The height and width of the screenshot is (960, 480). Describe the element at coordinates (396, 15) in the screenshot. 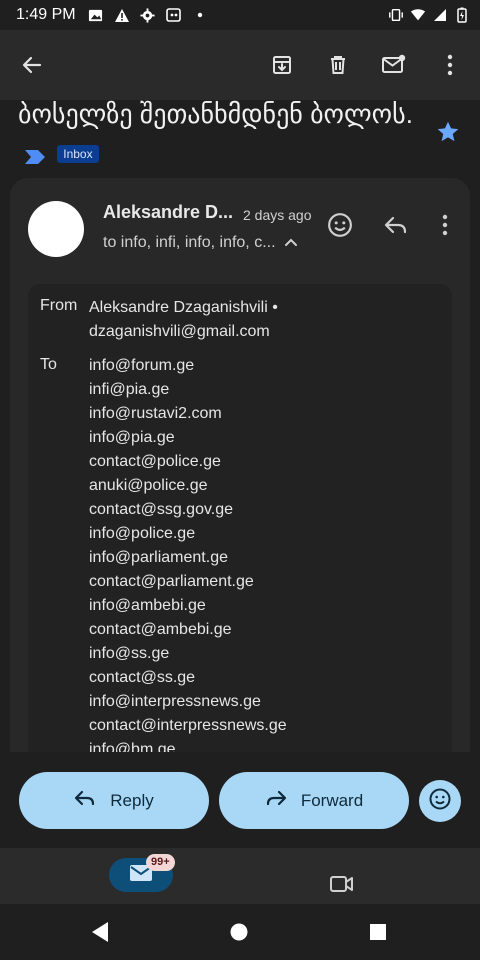

I see `vibrate-icon` at that location.